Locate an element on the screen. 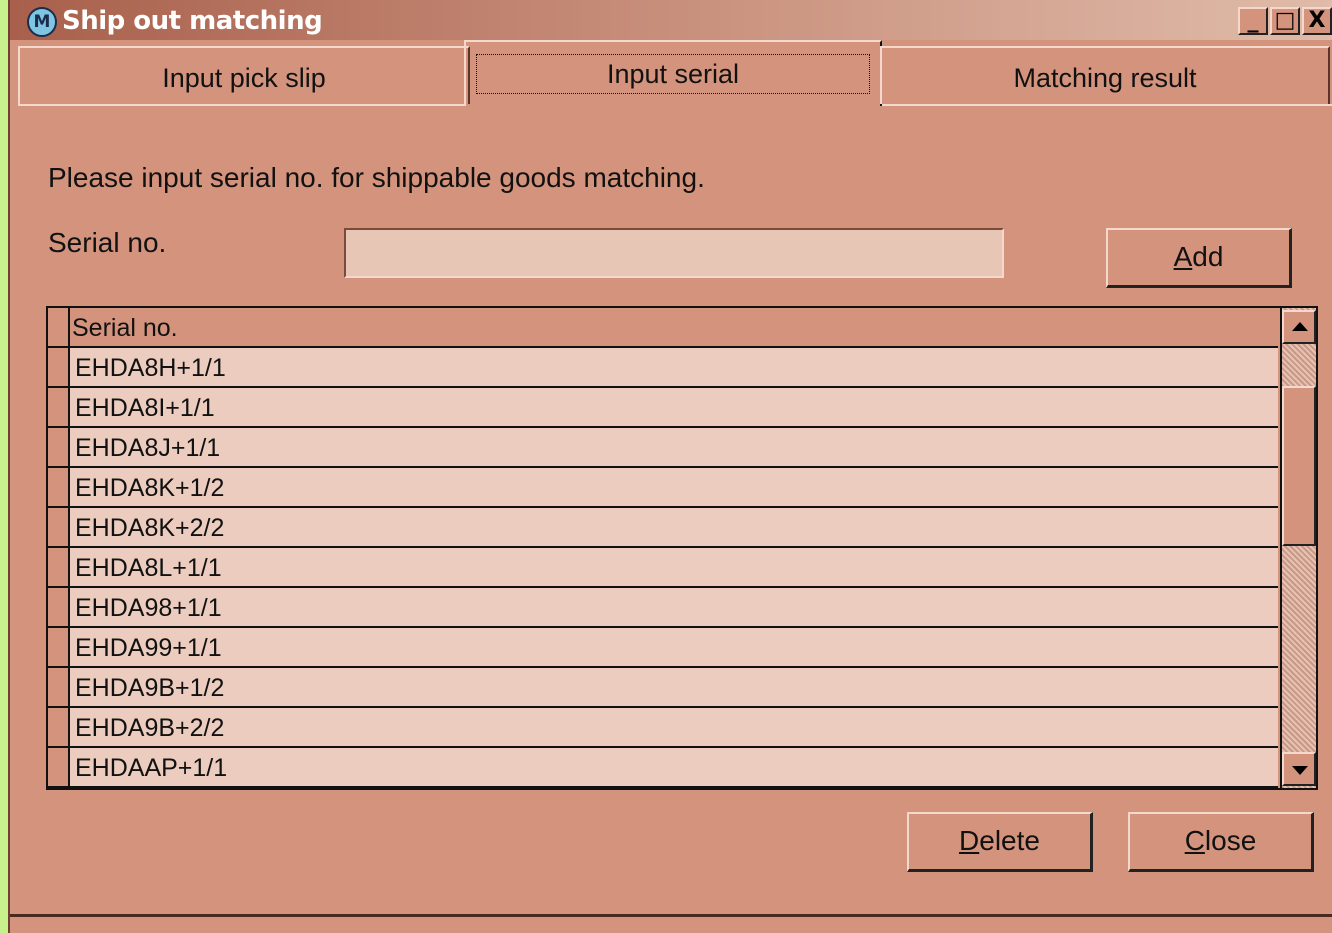 The image size is (1332, 933). table-row: EHDA8H+1/1 is located at coordinates (663, 368).